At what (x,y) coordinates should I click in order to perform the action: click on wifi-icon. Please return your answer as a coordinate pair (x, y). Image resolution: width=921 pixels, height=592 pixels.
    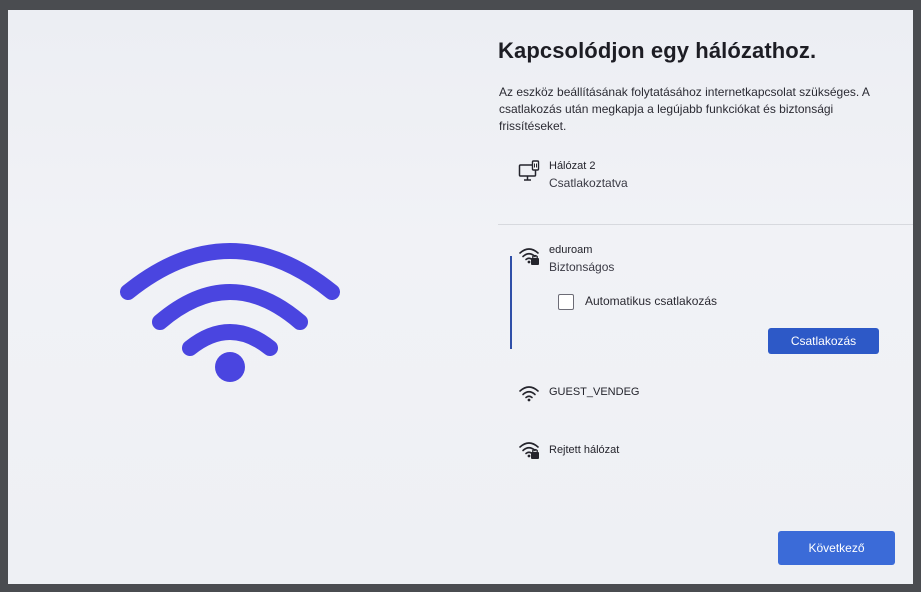
    Looking at the image, I should click on (529, 394).